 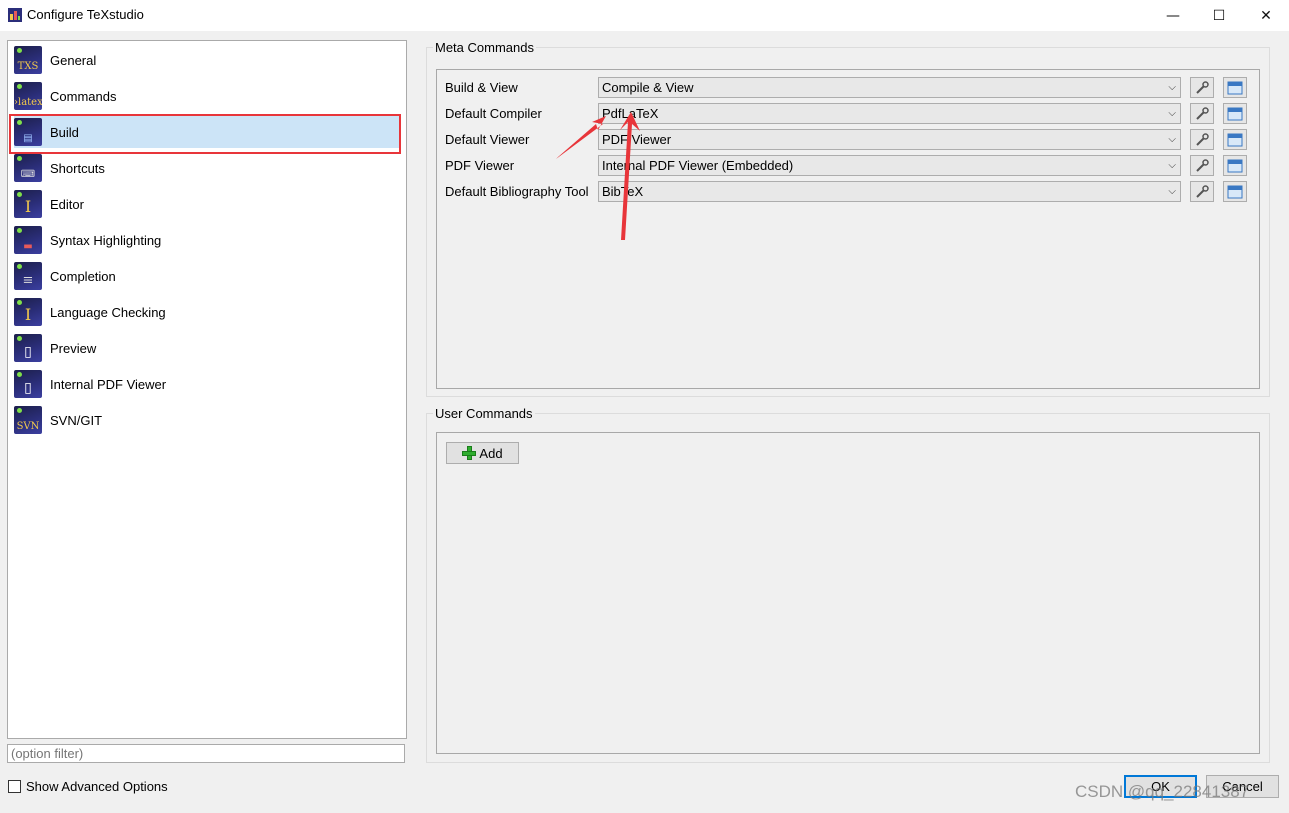 What do you see at coordinates (1162, 791) in the screenshot?
I see `watermark-text: CSDN @qq_22841387` at bounding box center [1162, 791].